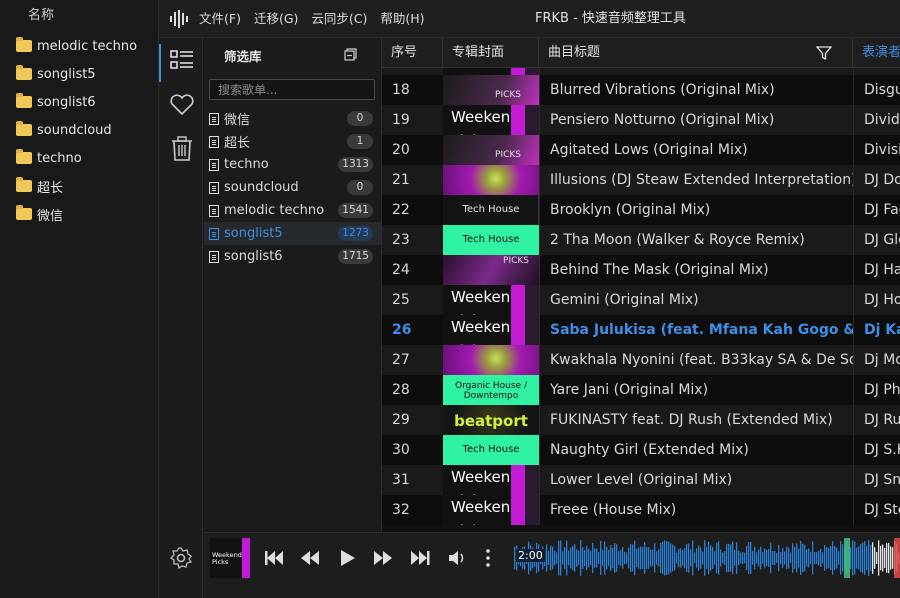 This screenshot has width=900, height=598. What do you see at coordinates (696, 390) in the screenshot?
I see `track-title: Yare Jani (Original Mix)` at bounding box center [696, 390].